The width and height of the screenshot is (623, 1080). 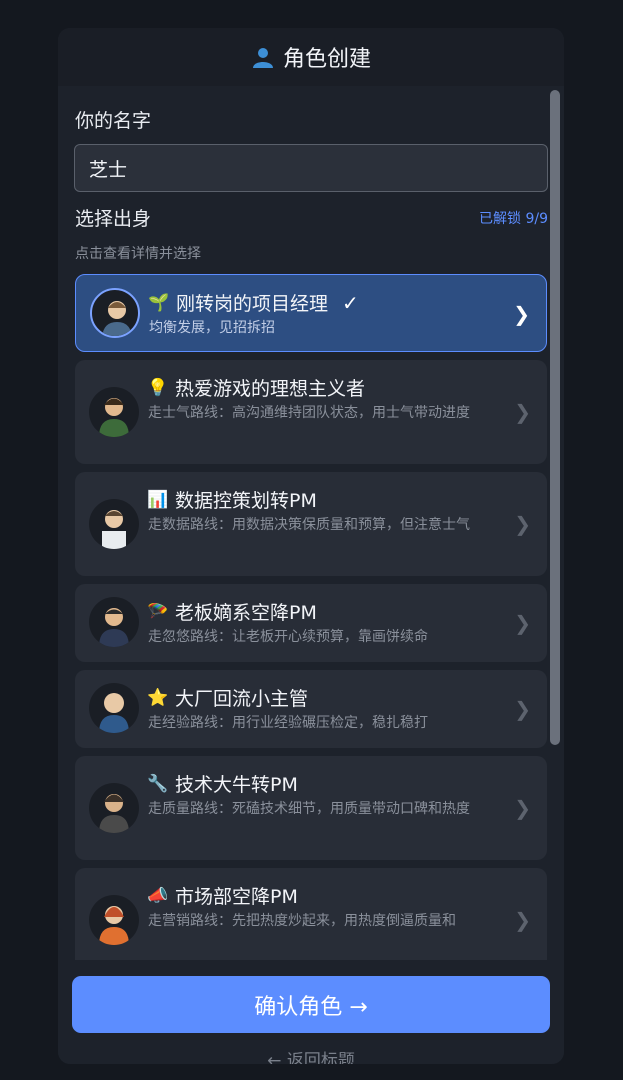 I want to click on panel-header: 角色创建, so click(x=311, y=57).